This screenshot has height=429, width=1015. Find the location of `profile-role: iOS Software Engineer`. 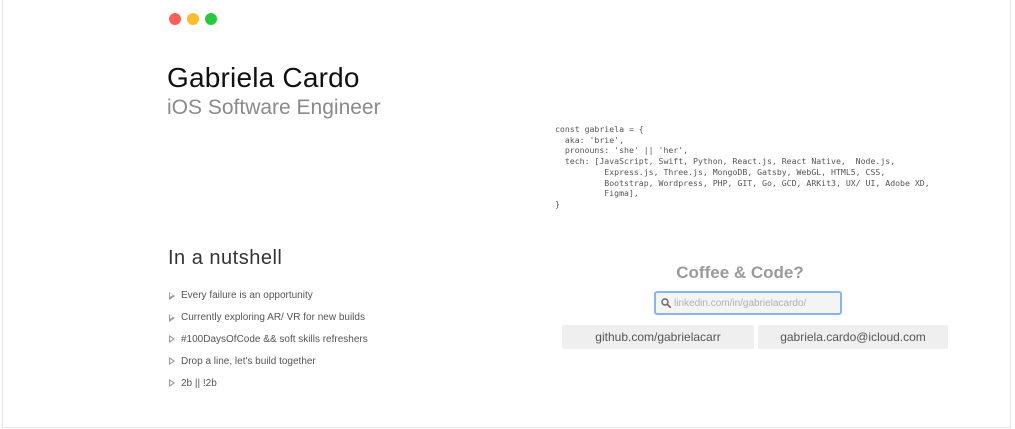

profile-role: iOS Software Engineer is located at coordinates (274, 107).